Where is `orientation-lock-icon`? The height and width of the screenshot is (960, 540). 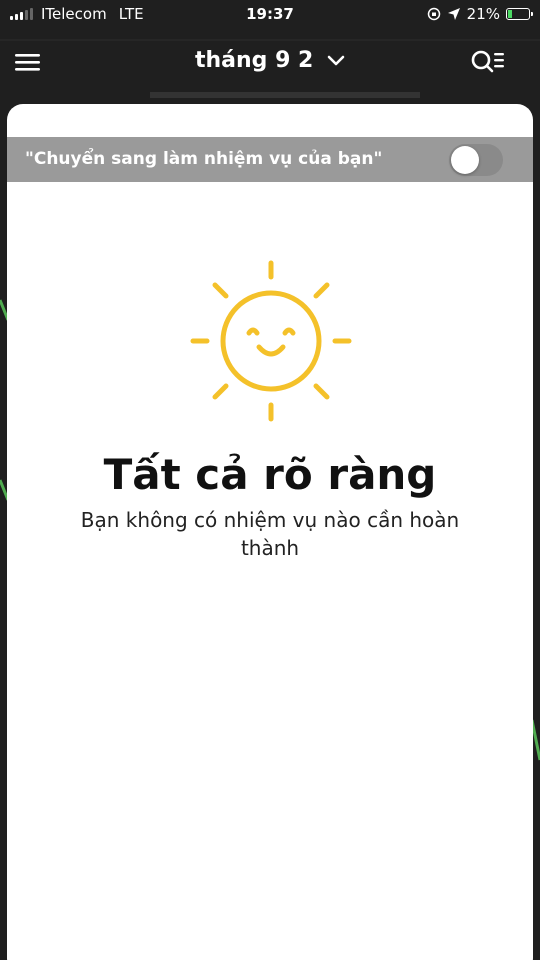 orientation-lock-icon is located at coordinates (433, 14).